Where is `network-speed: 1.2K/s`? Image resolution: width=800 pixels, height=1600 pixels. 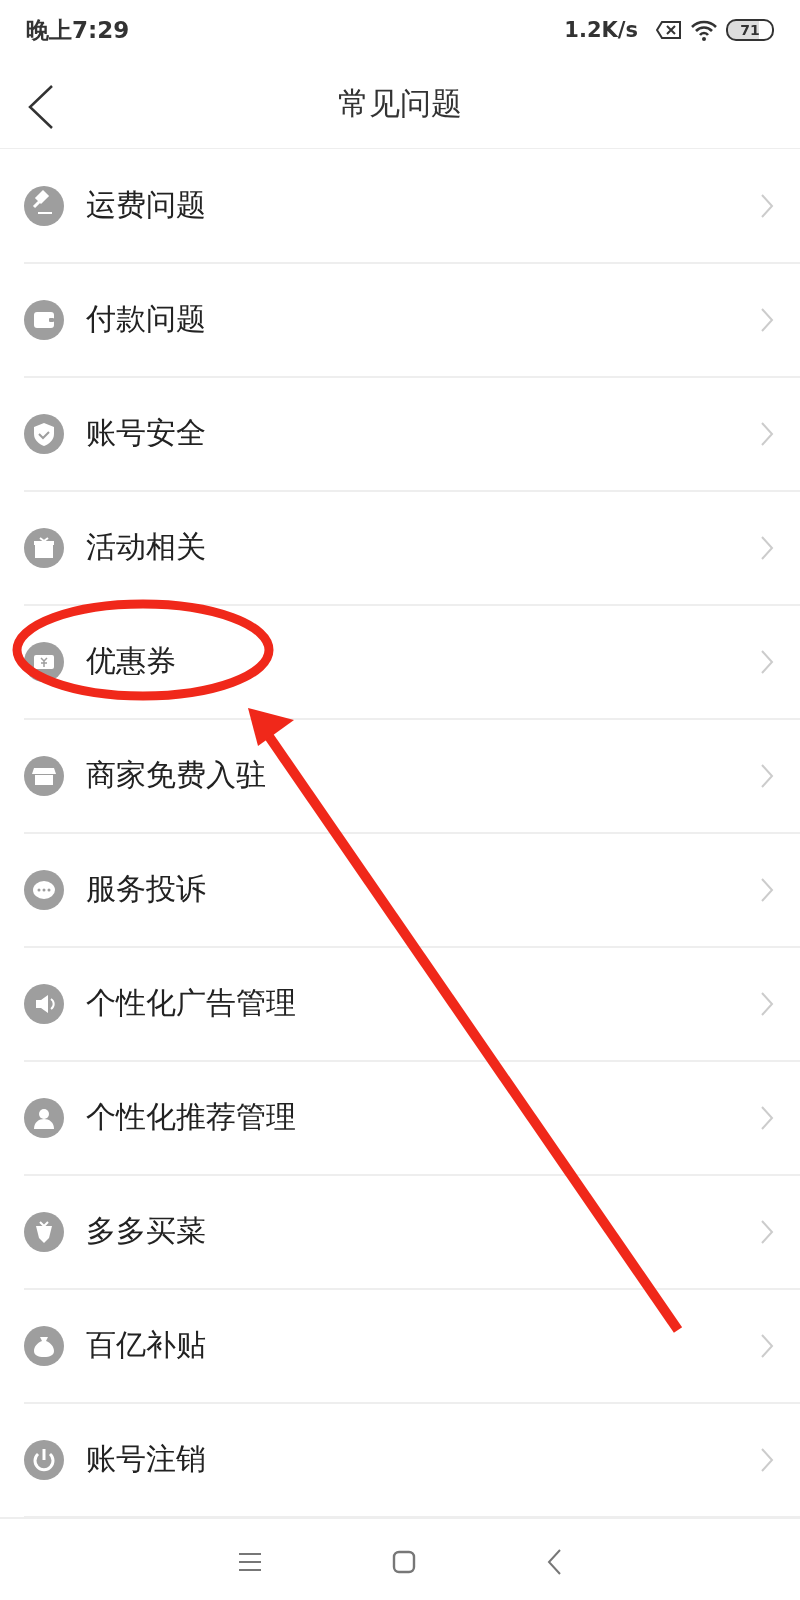
network-speed: 1.2K/s is located at coordinates (601, 30).